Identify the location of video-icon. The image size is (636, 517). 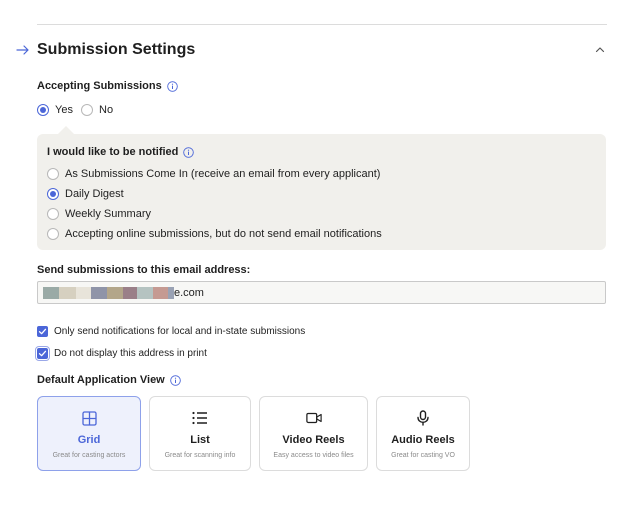
(313, 418).